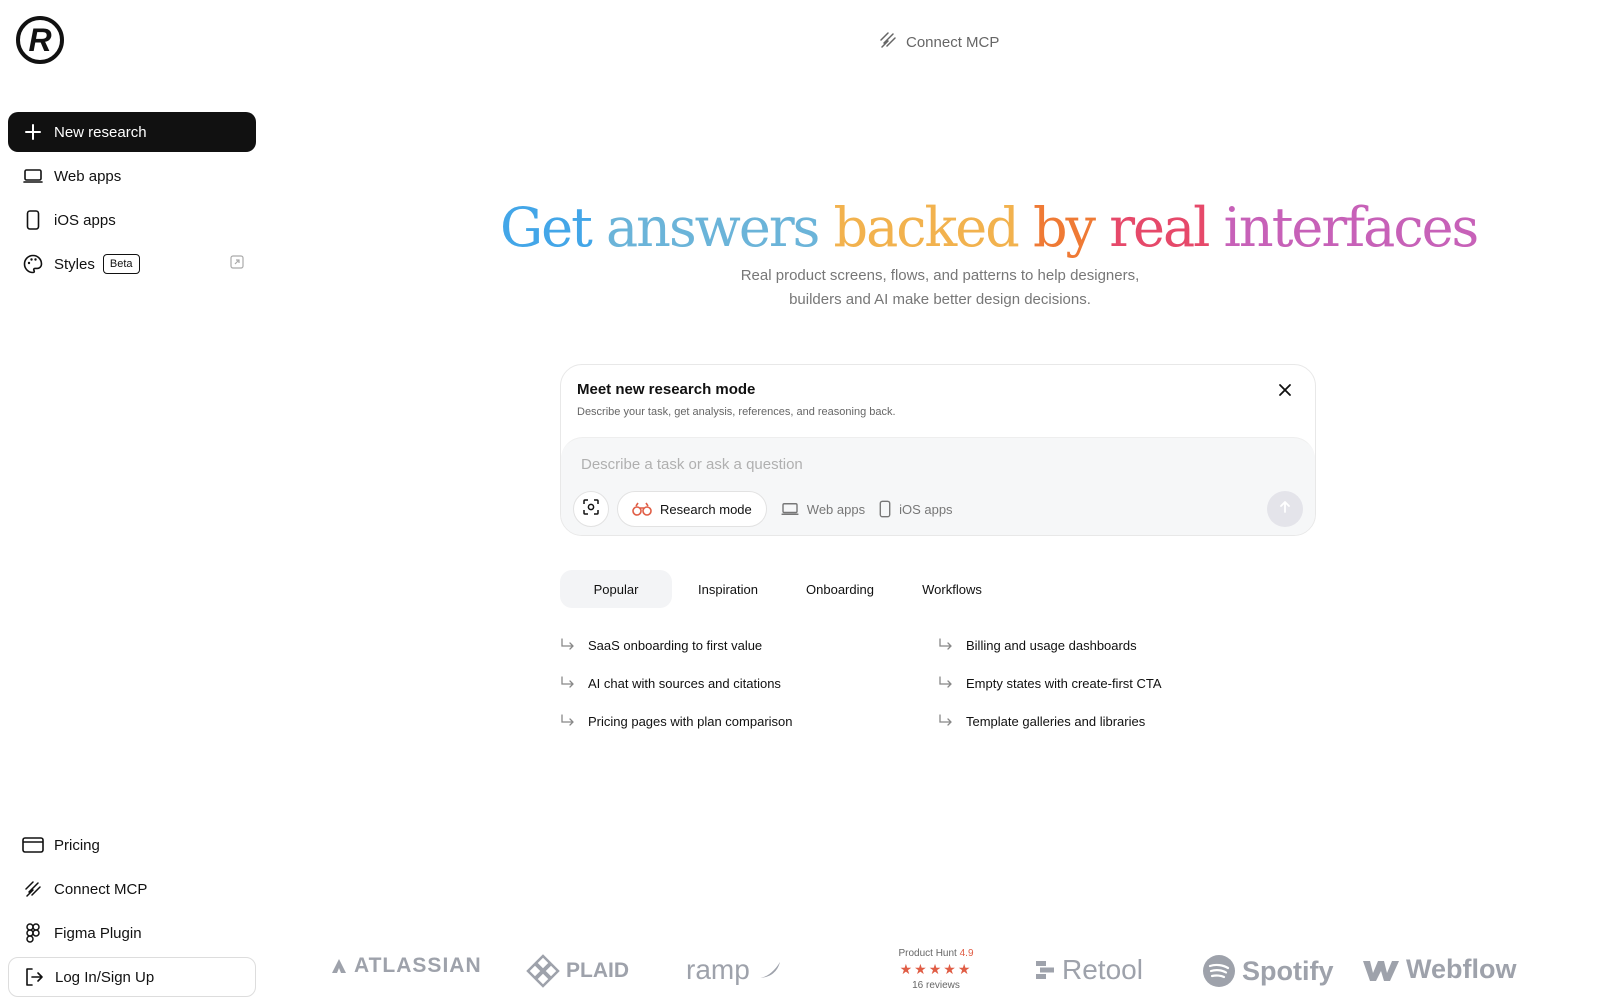 The width and height of the screenshot is (1600, 1000). What do you see at coordinates (237, 264) in the screenshot?
I see `external-link-icon` at bounding box center [237, 264].